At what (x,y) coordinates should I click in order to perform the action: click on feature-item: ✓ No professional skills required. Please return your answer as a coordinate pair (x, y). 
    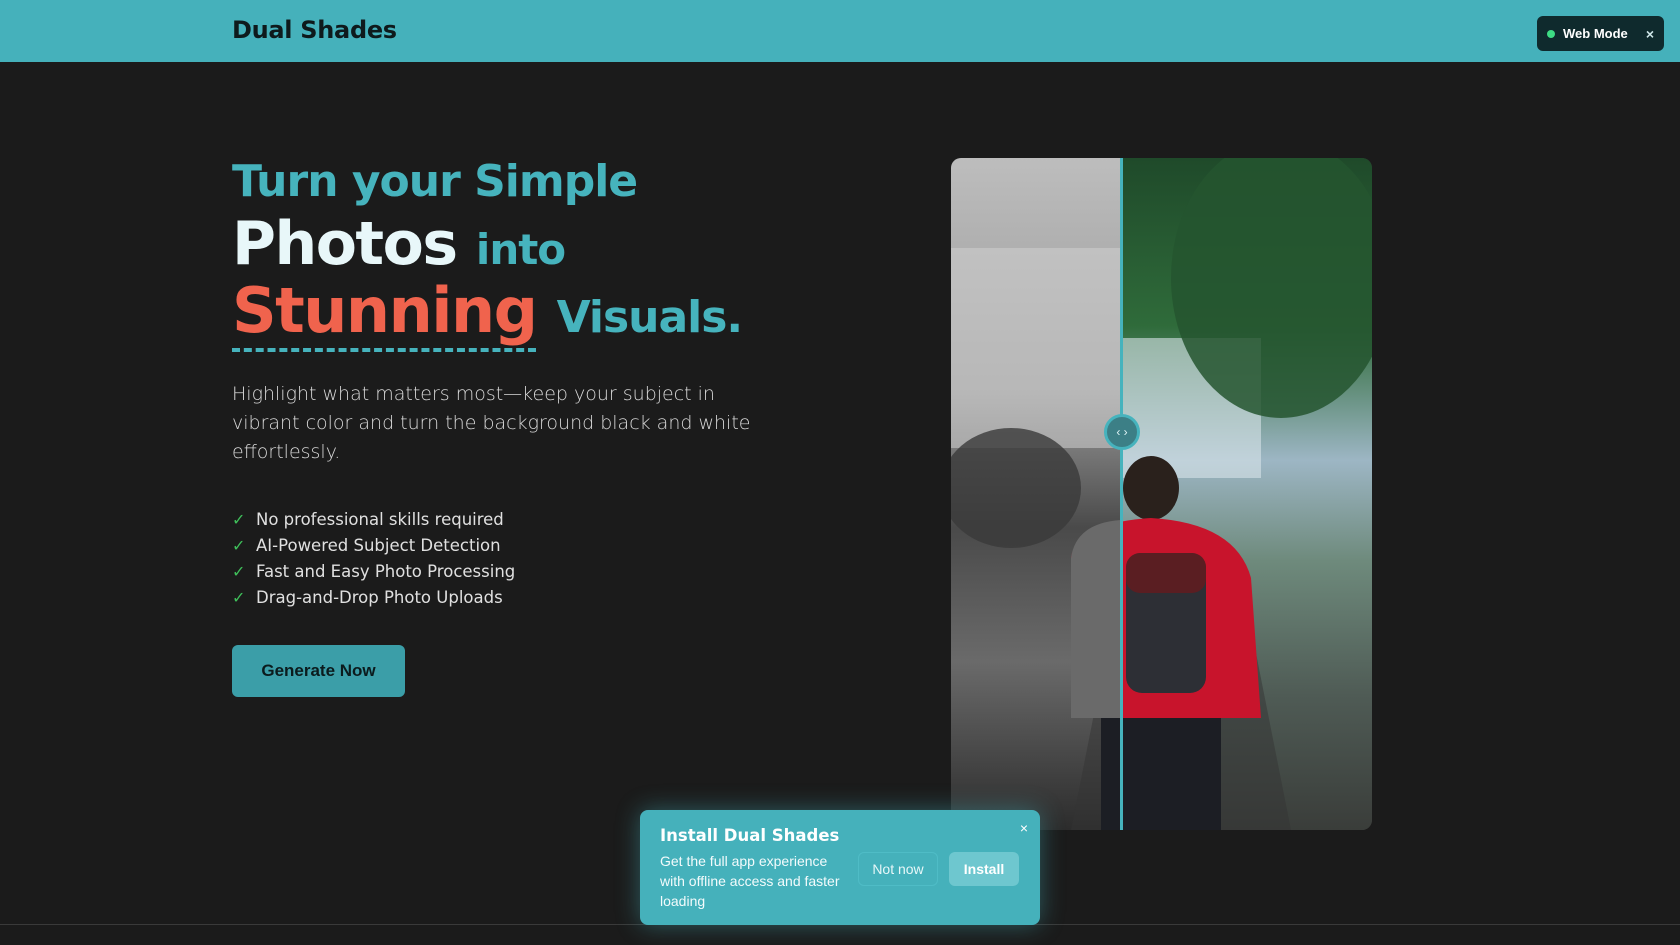
    Looking at the image, I should click on (373, 519).